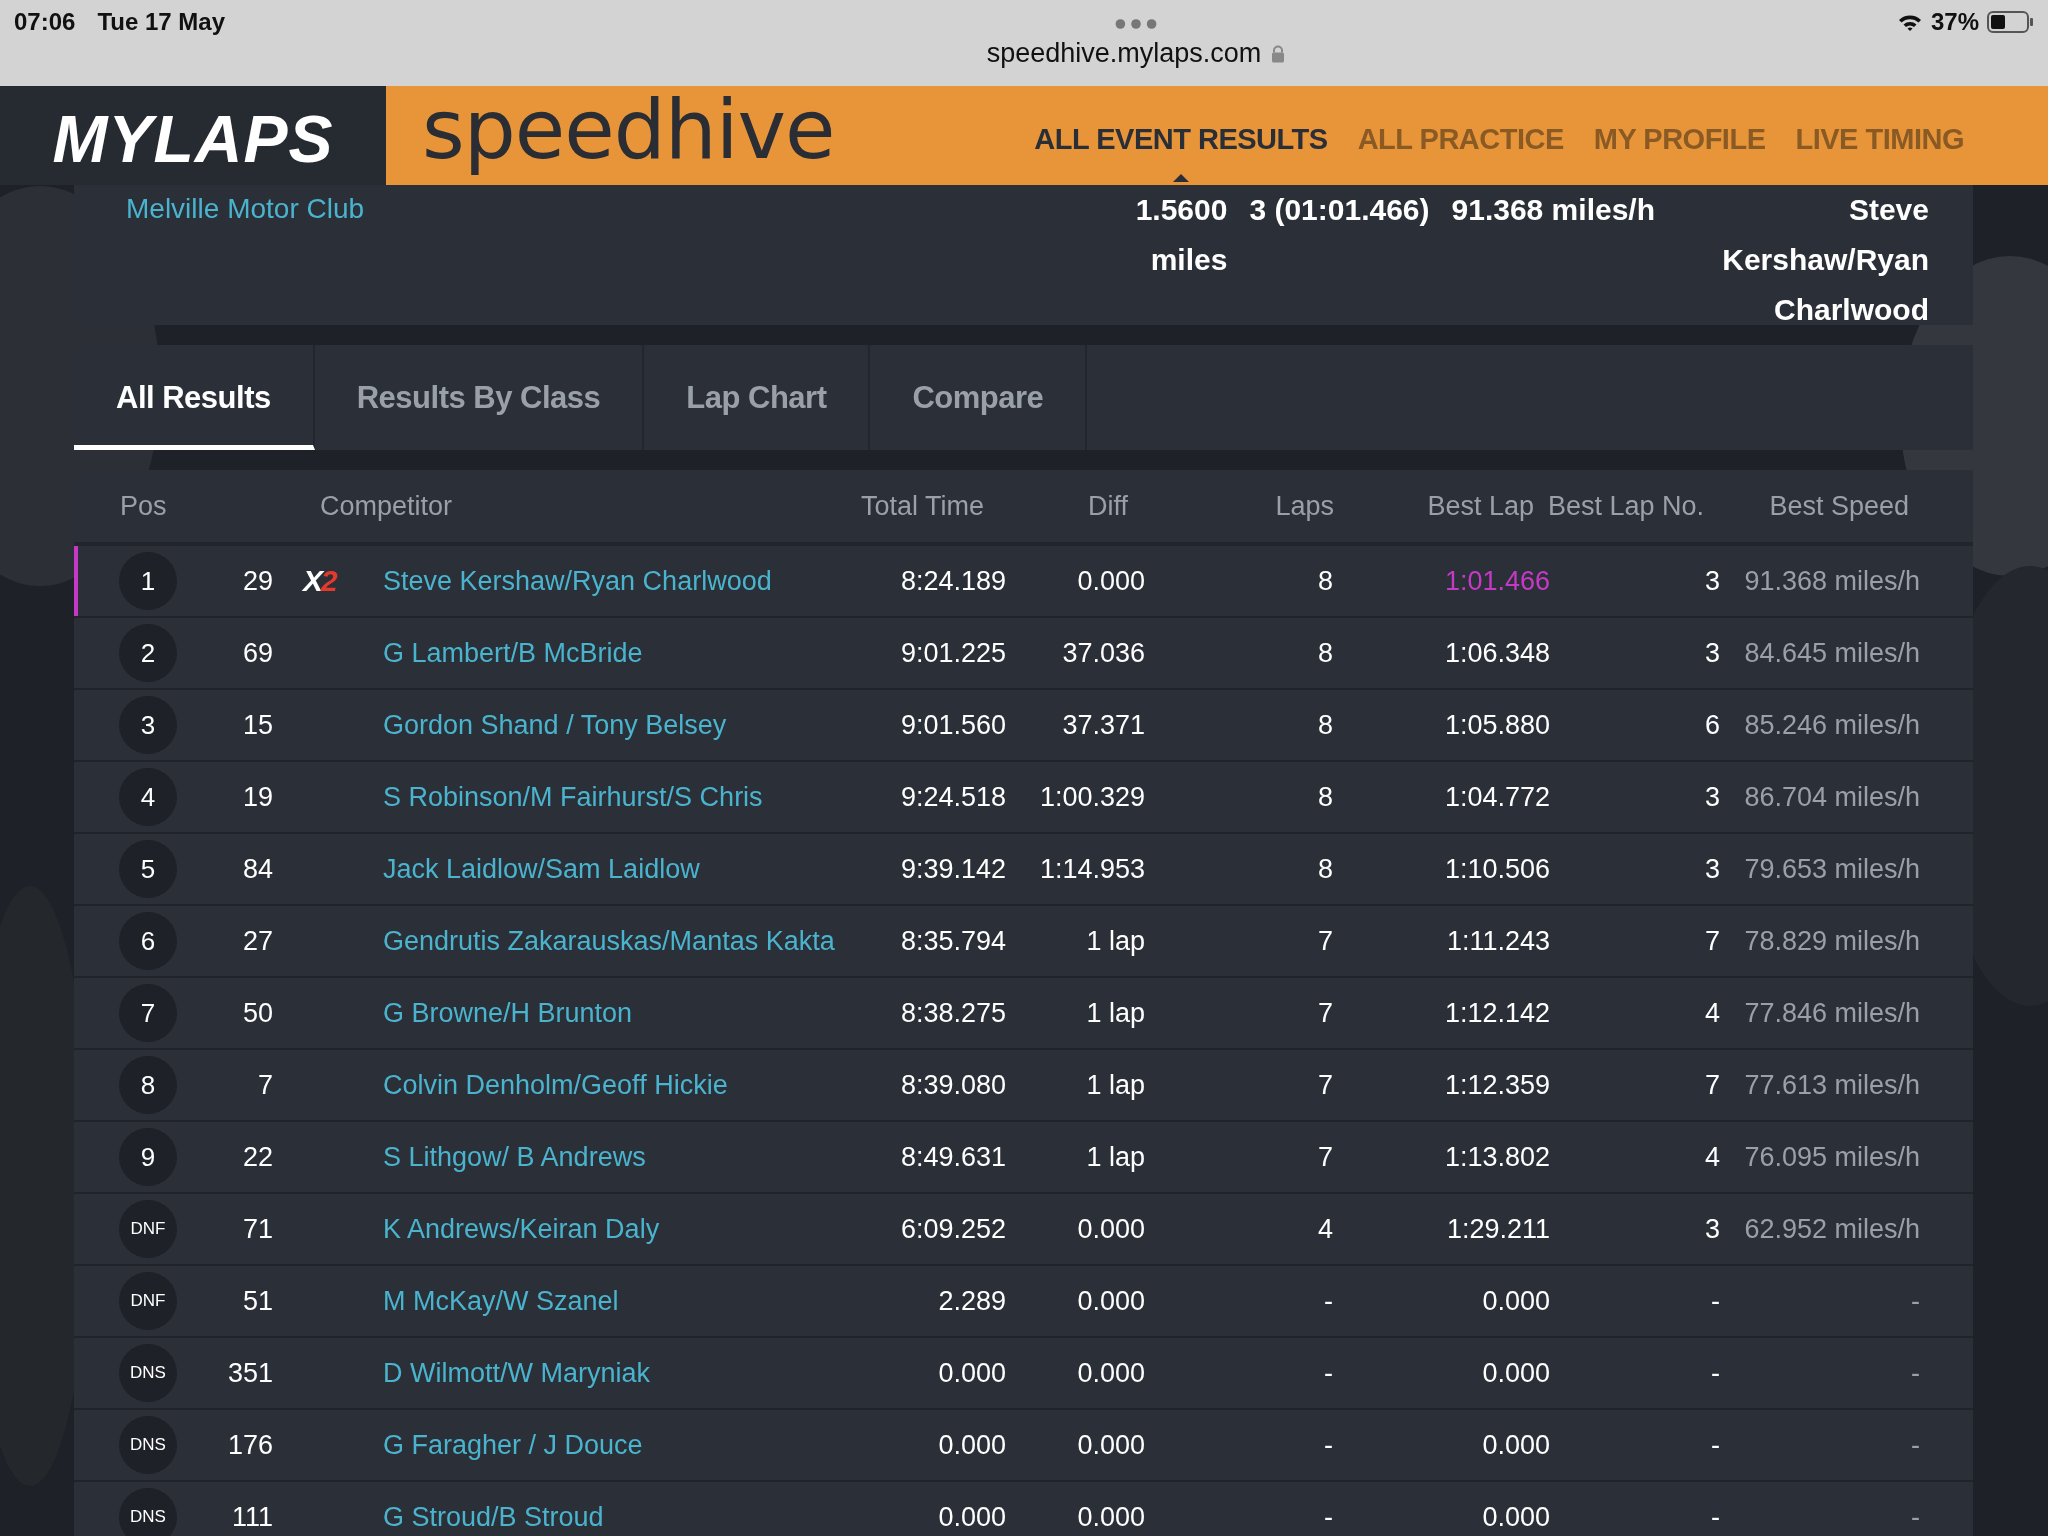  What do you see at coordinates (1497, 1229) in the screenshot?
I see `table-cell-text: 1:29.211` at bounding box center [1497, 1229].